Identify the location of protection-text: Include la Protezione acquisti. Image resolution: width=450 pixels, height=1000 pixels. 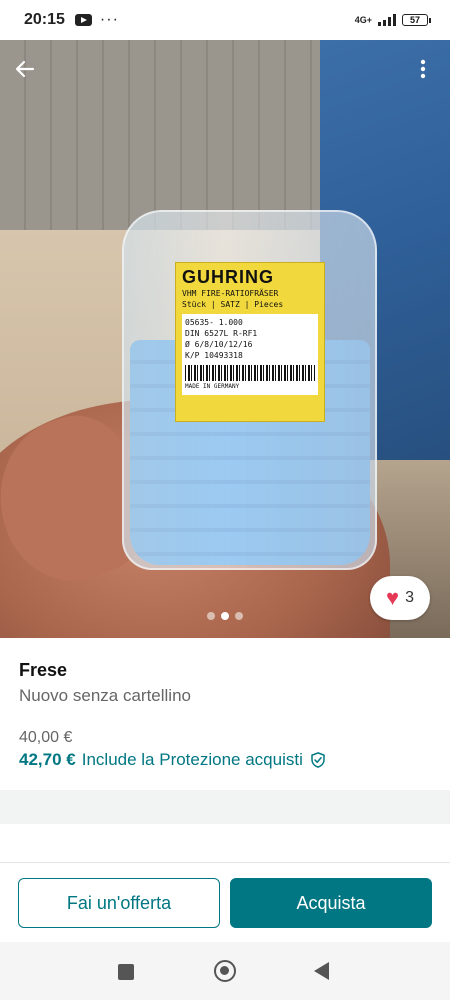
(192, 759).